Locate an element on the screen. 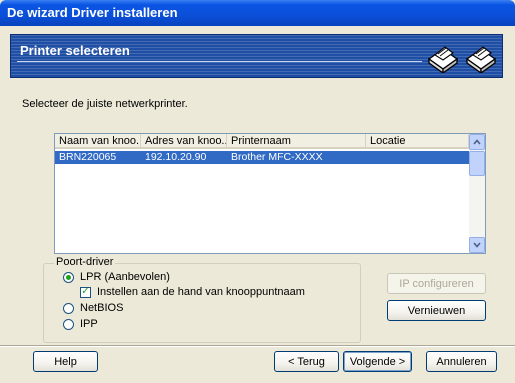  radio-netbios: NetBIOS is located at coordinates (93, 308).